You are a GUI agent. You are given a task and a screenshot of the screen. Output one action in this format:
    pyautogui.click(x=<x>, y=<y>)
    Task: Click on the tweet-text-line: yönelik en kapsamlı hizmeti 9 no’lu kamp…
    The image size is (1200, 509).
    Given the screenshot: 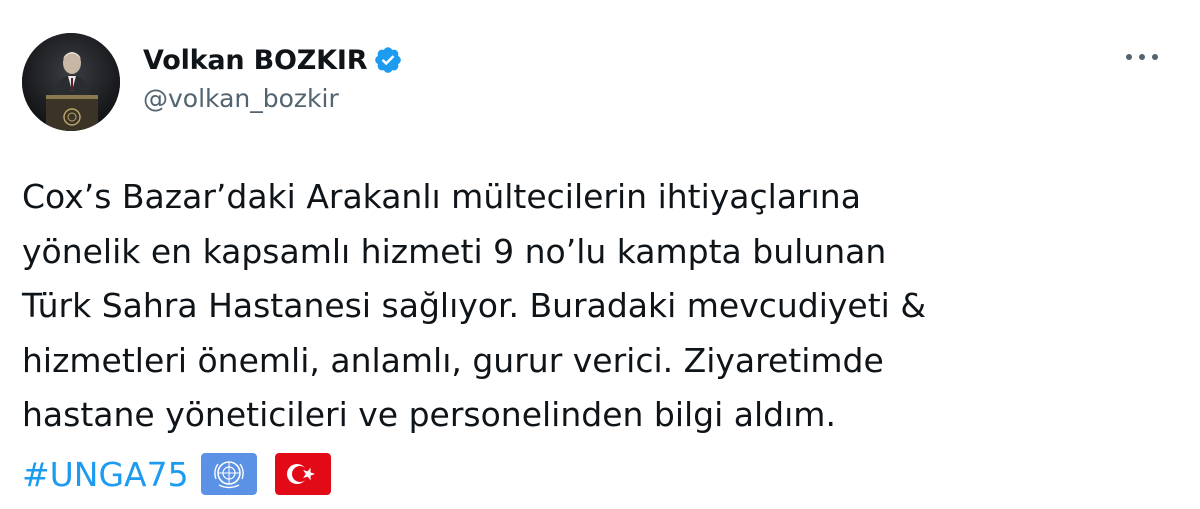 What is the action you would take?
    pyautogui.click(x=454, y=251)
    